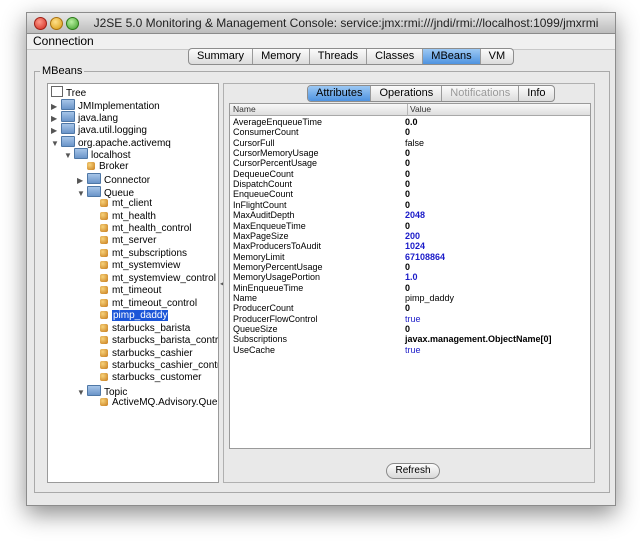 This screenshot has height=542, width=640. Describe the element at coordinates (138, 254) in the screenshot. I see `tree-node: mt_subscriptions` at that location.